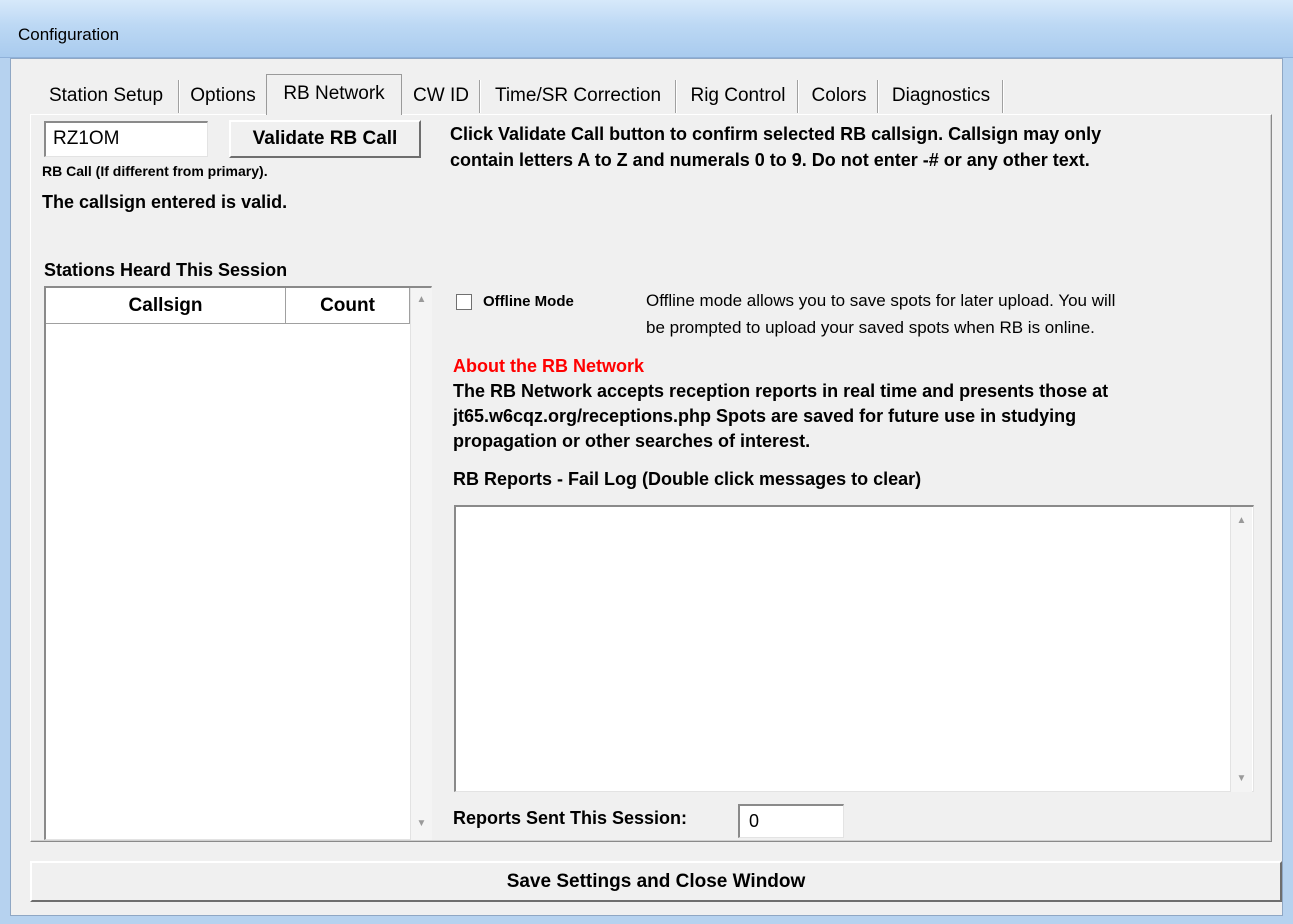 The height and width of the screenshot is (924, 1293). I want to click on about-heading: About the RB Network, so click(548, 366).